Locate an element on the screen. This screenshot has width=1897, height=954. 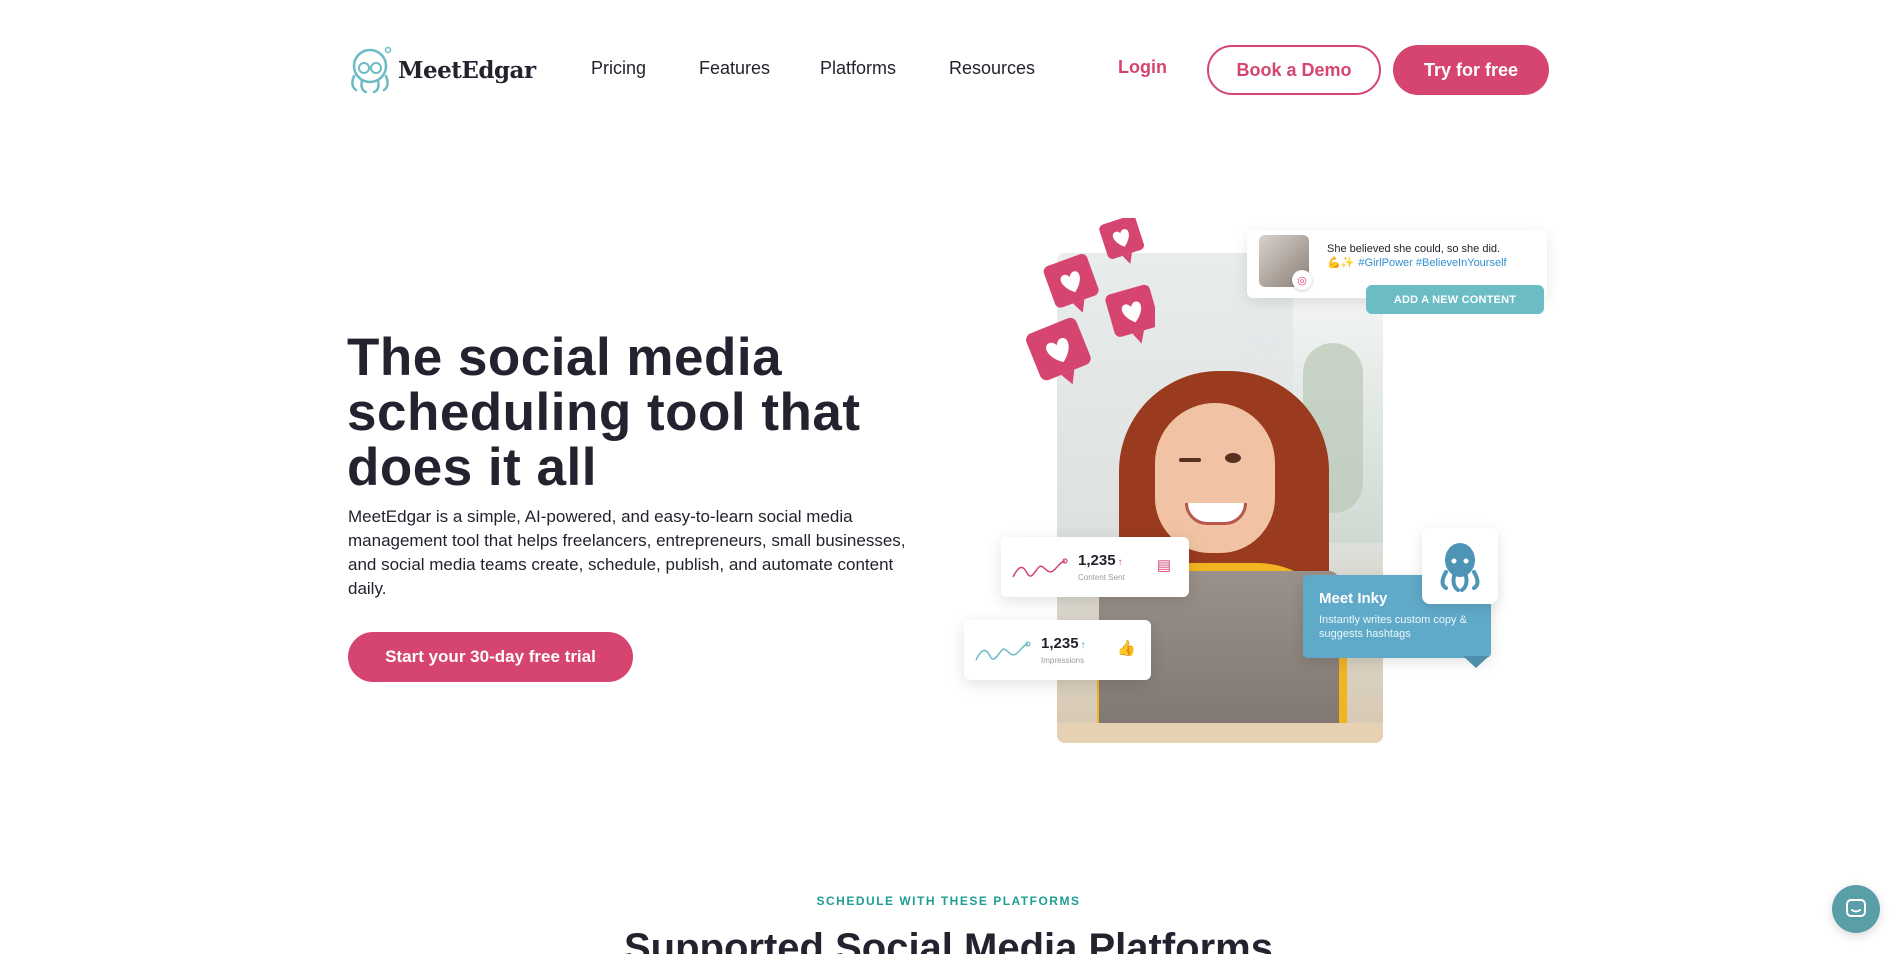
decor-circle-small is located at coordinates (1246, 360).